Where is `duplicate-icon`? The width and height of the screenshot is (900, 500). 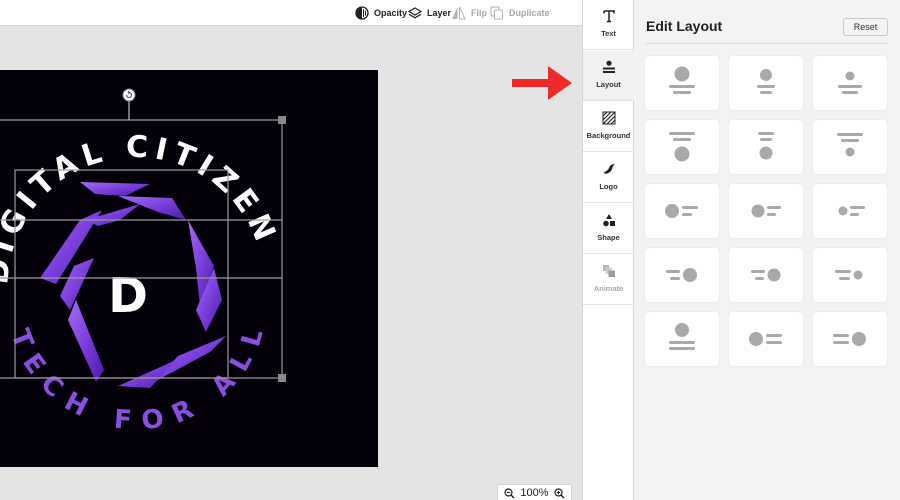
duplicate-icon is located at coordinates (497, 13).